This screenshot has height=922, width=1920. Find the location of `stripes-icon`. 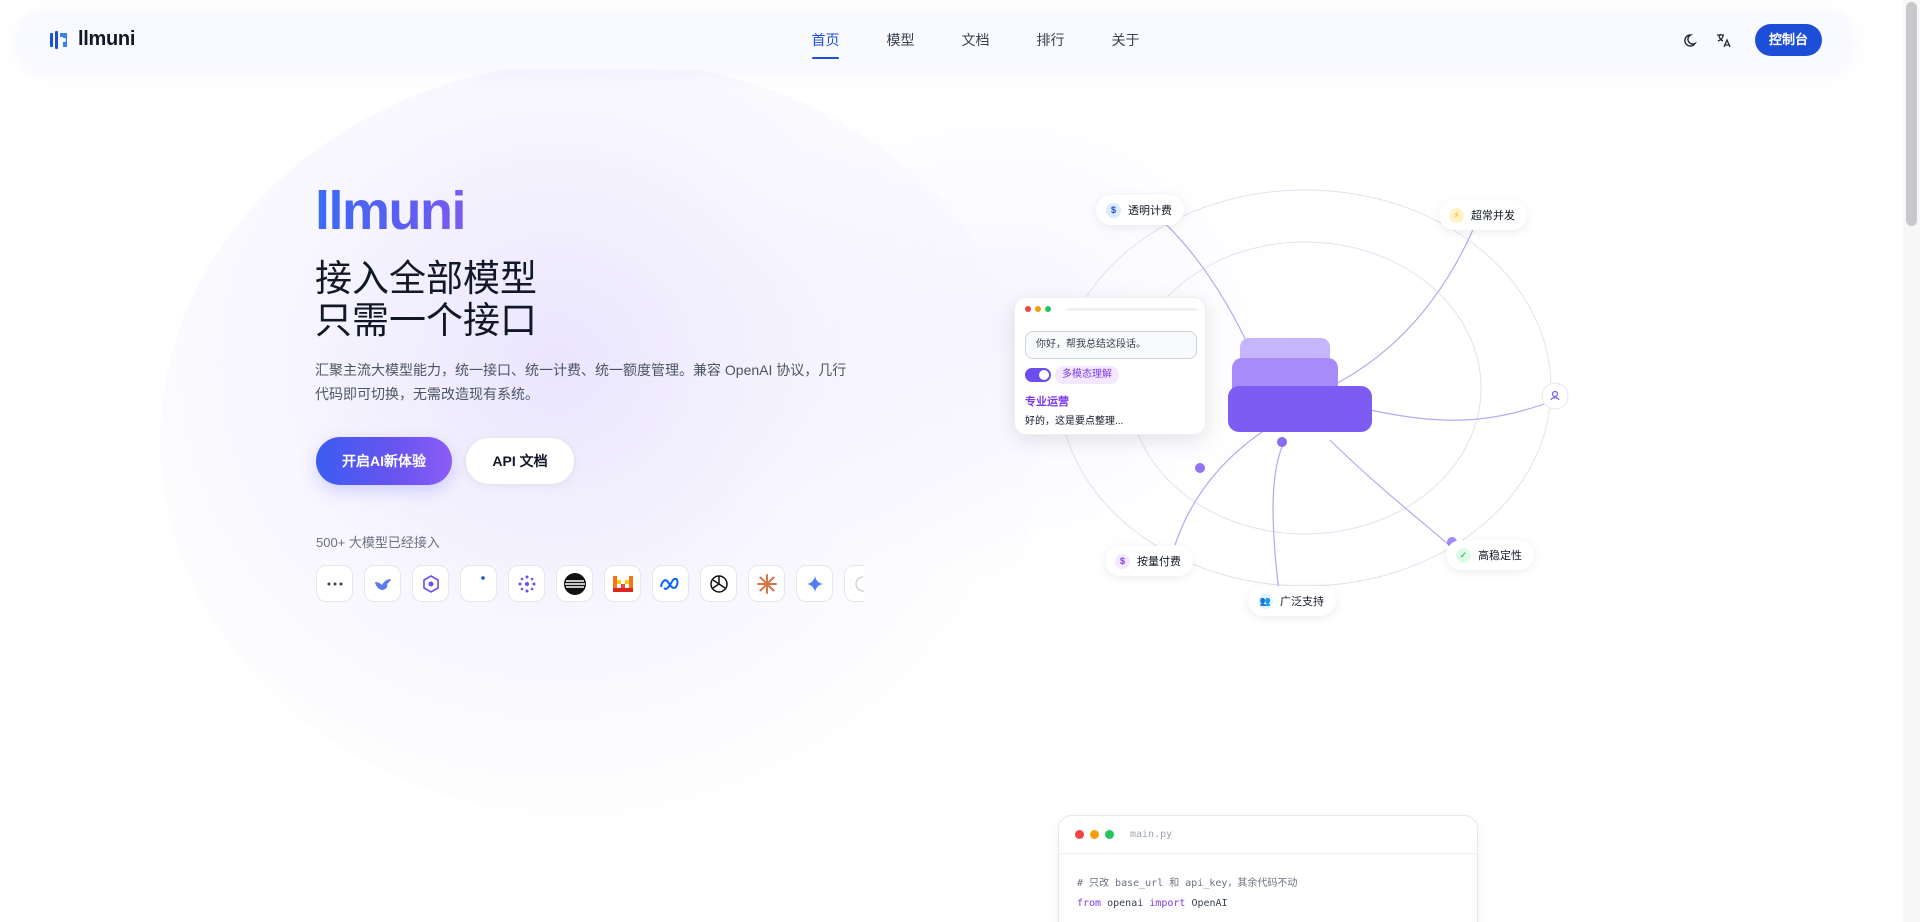

stripes-icon is located at coordinates (574, 583).